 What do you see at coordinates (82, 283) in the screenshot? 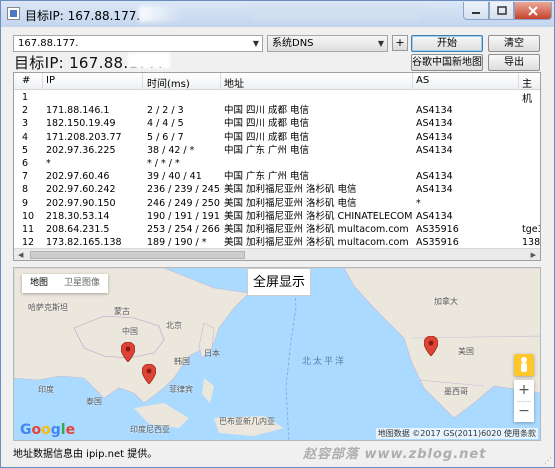
I see `map-type-satellite: 卫星图像` at bounding box center [82, 283].